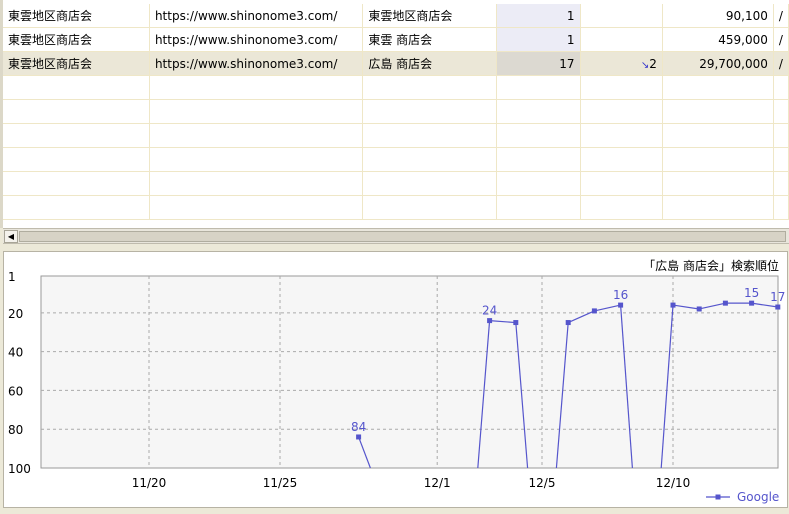 The image size is (789, 514). I want to click on data-label: 24, so click(489, 311).